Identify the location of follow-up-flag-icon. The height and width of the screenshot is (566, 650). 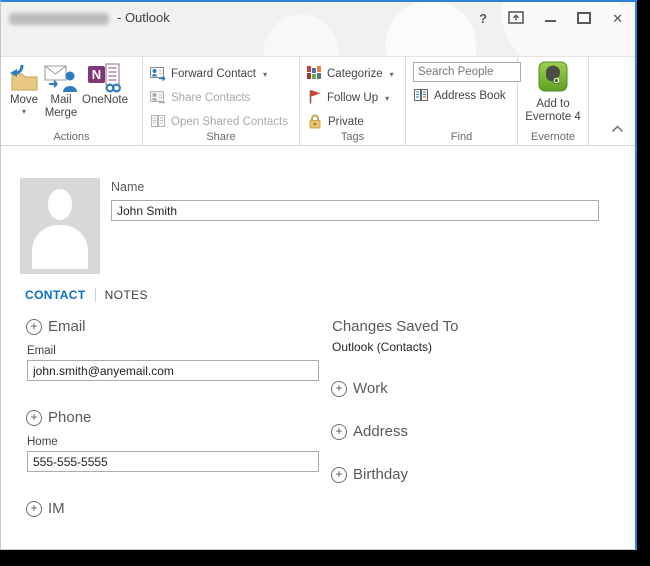
(314, 98).